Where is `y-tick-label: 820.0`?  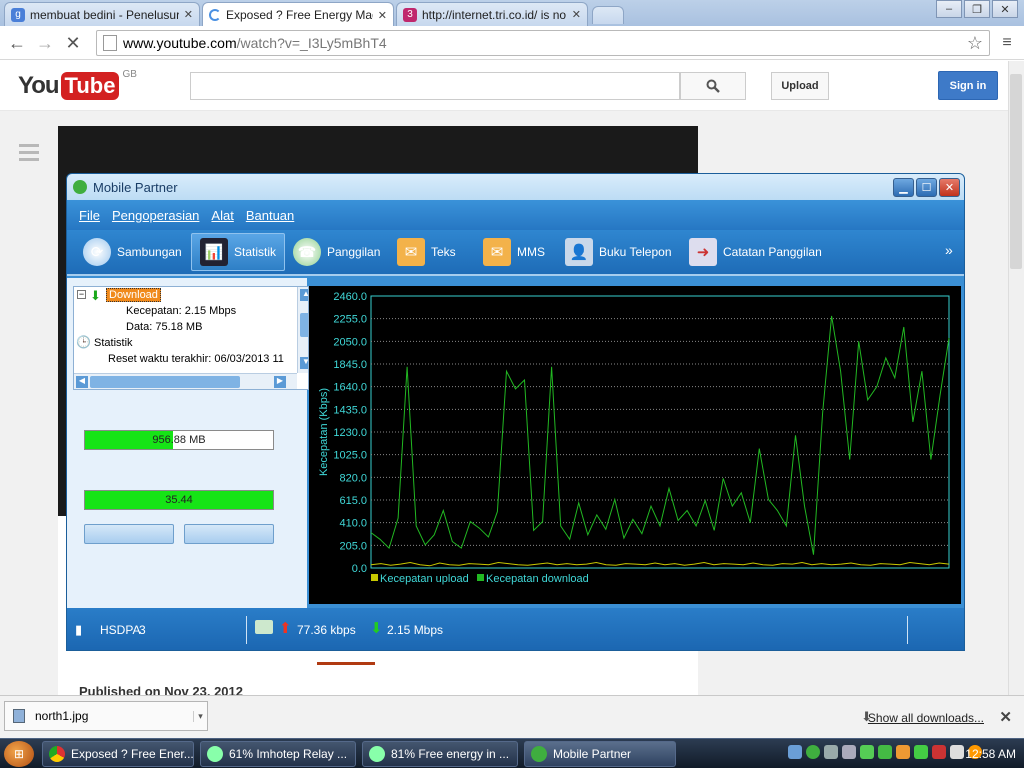 y-tick-label: 820.0 is located at coordinates (353, 478).